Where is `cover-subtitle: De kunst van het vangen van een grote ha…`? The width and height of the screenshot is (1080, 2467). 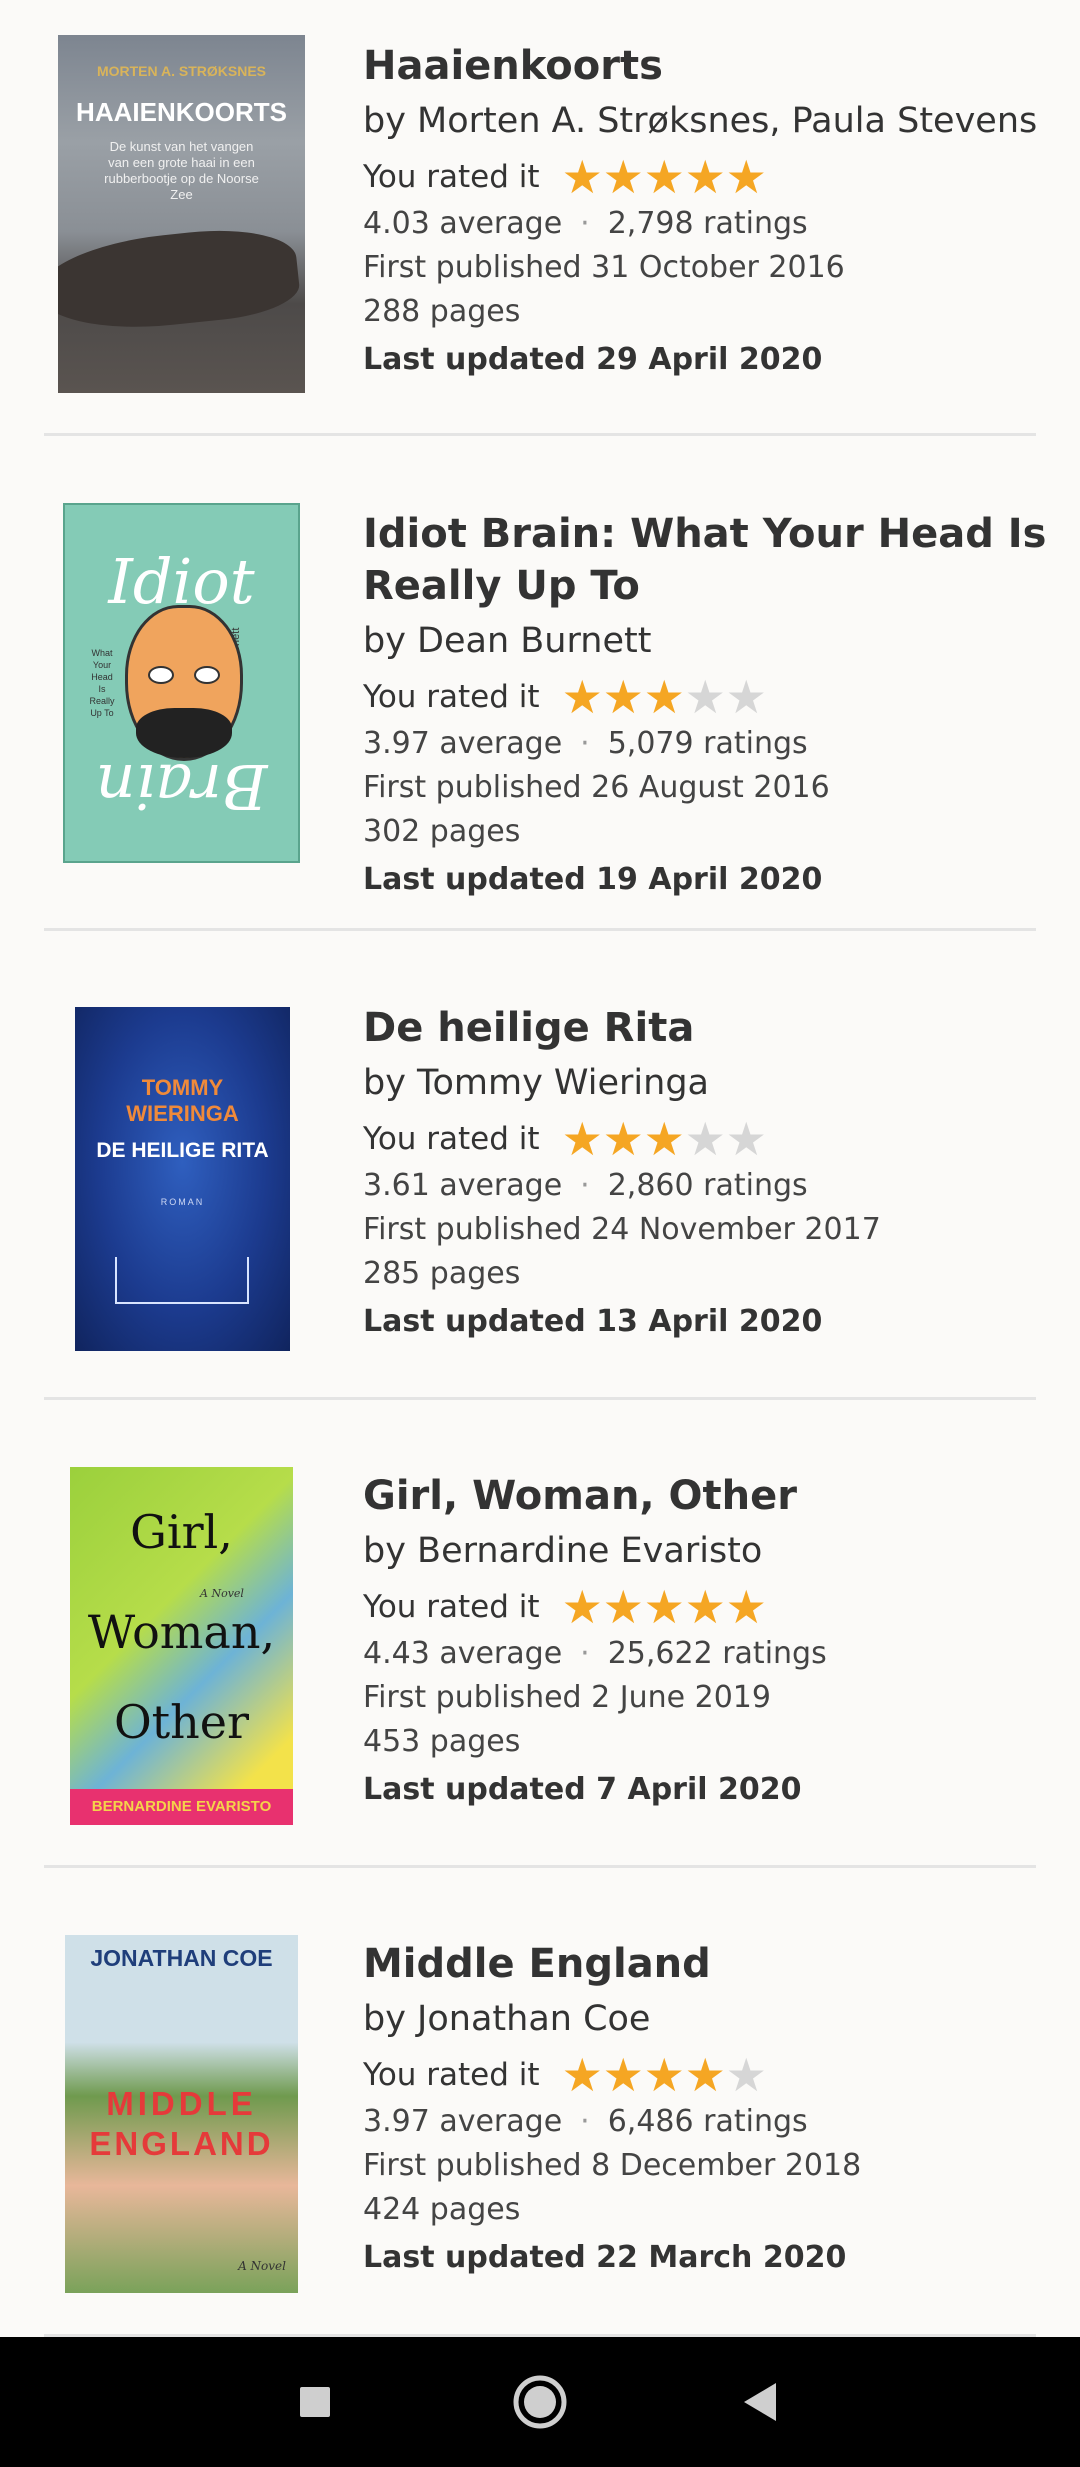
cover-subtitle: De kunst van het vangen van een grote ha… is located at coordinates (181, 170).